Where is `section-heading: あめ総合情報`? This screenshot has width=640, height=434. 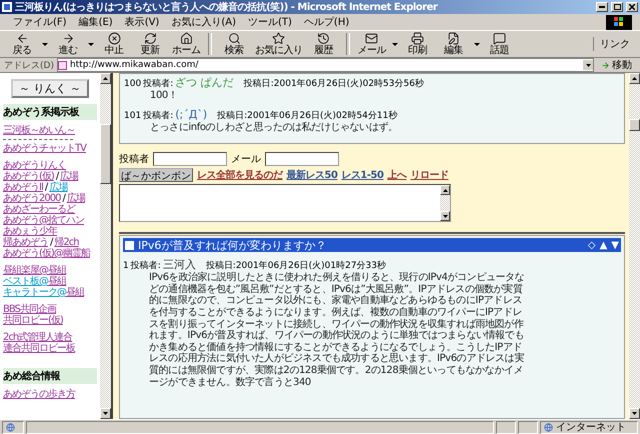 section-heading: あめ総合情報 is located at coordinates (50, 376).